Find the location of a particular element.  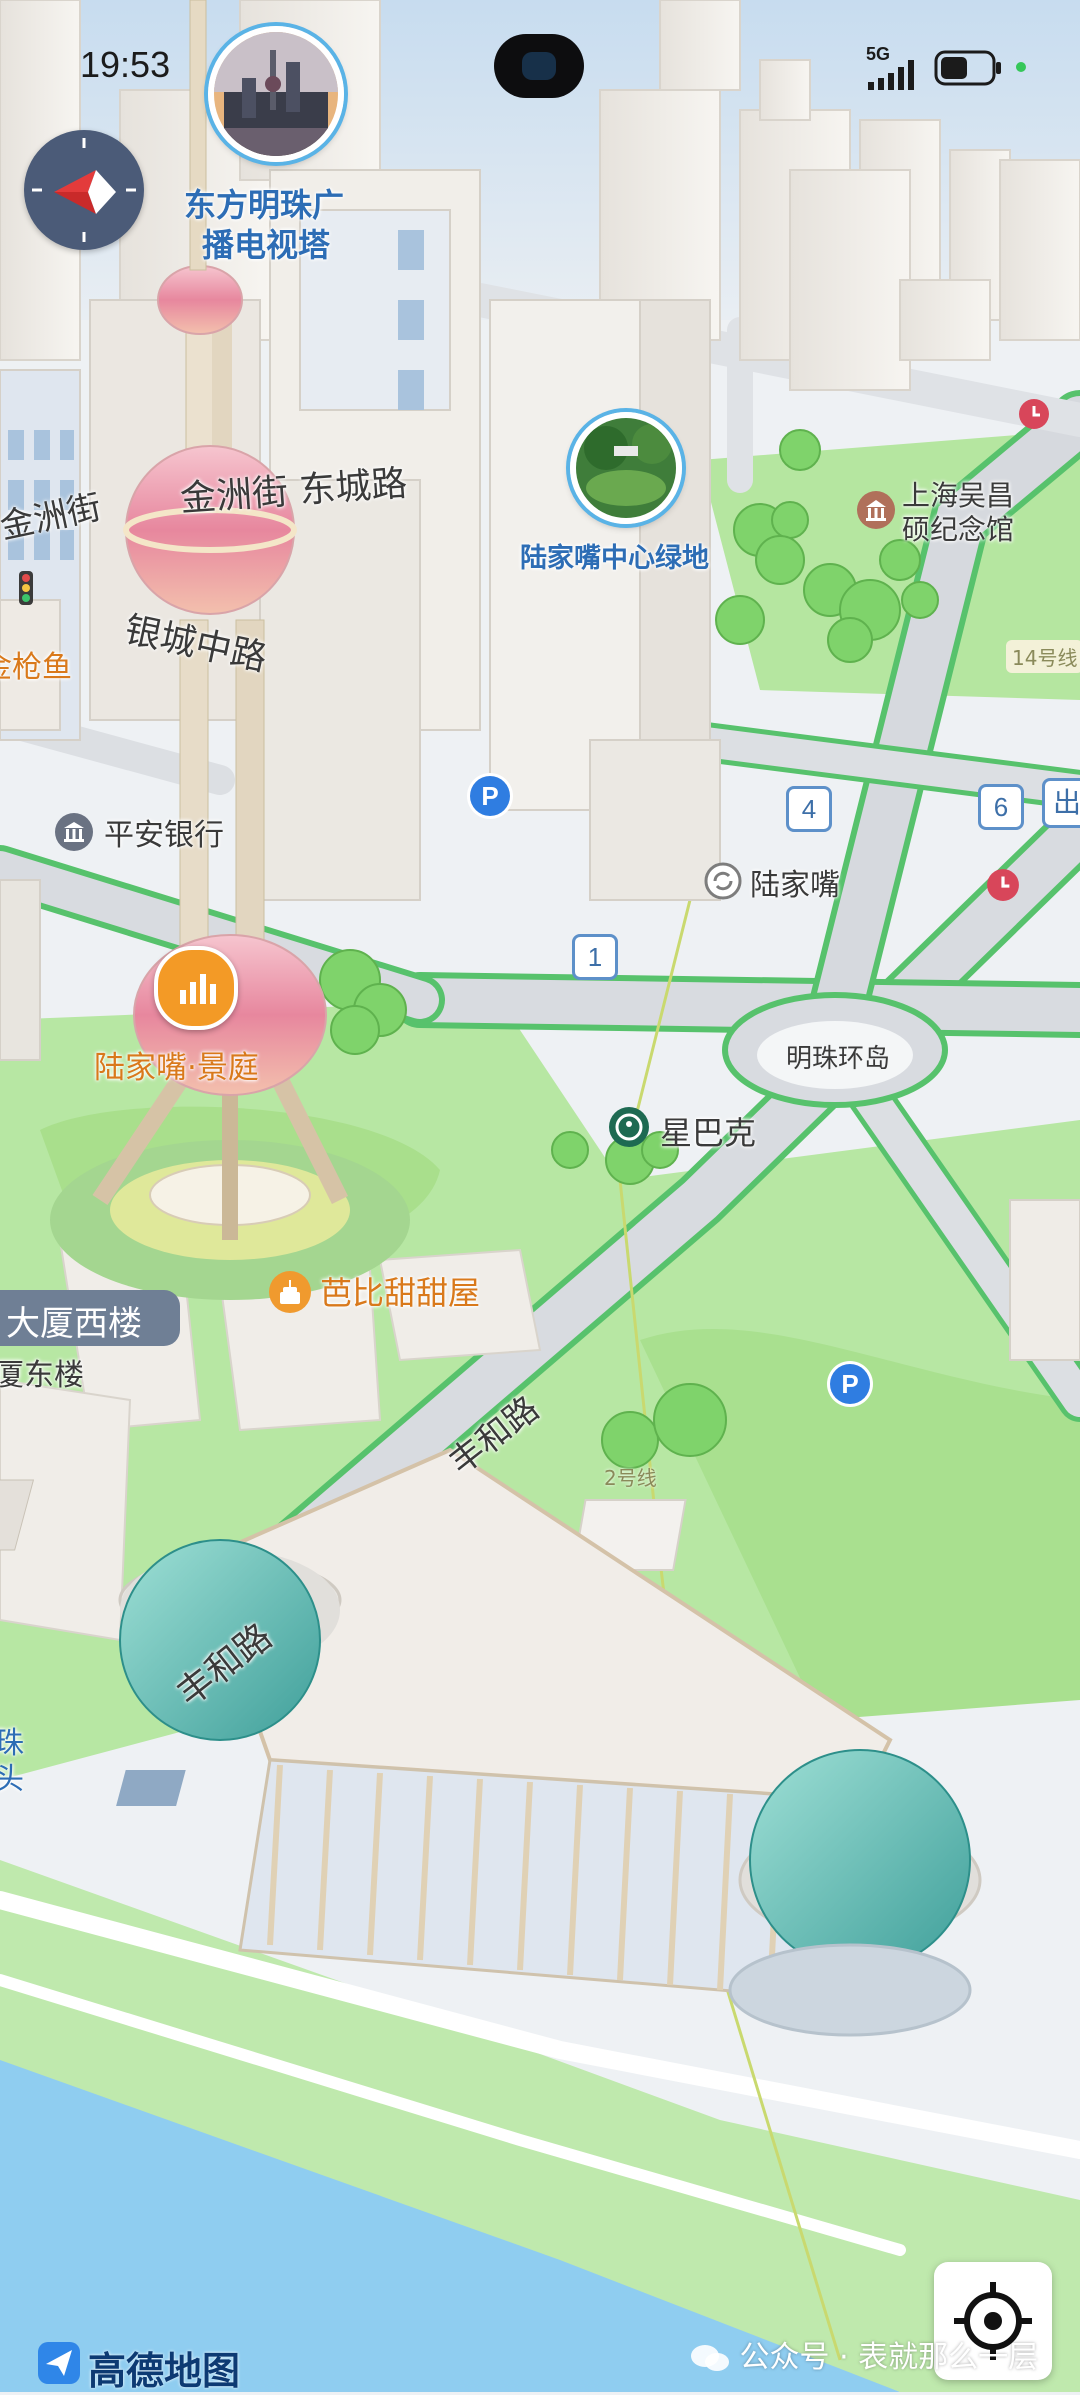

metro-exit-6: 6 is located at coordinates (1001, 807).